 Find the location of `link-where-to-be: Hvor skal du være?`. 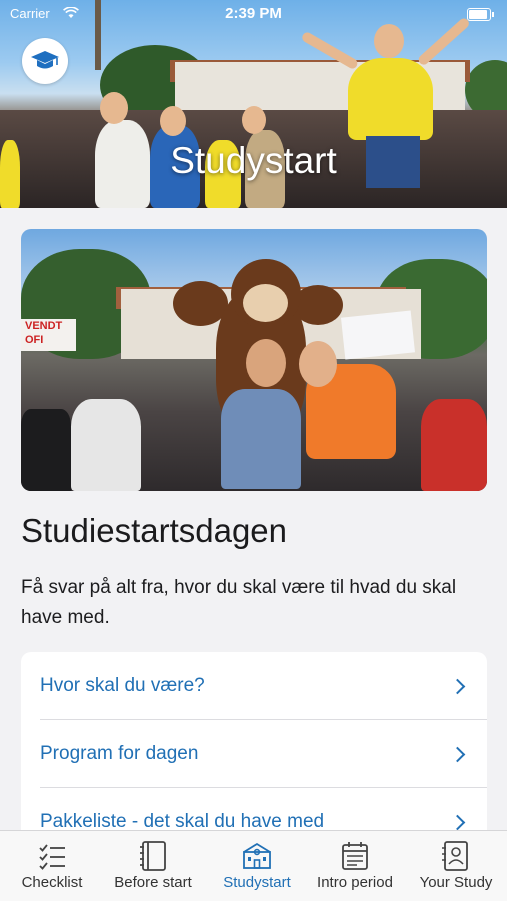

link-where-to-be: Hvor skal du være? is located at coordinates (254, 686).